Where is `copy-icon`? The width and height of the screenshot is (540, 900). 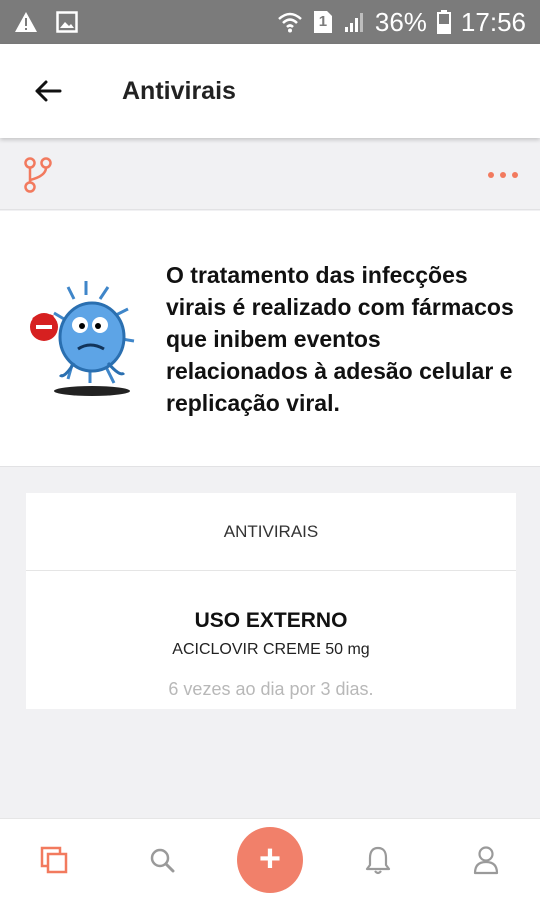 copy-icon is located at coordinates (54, 859).